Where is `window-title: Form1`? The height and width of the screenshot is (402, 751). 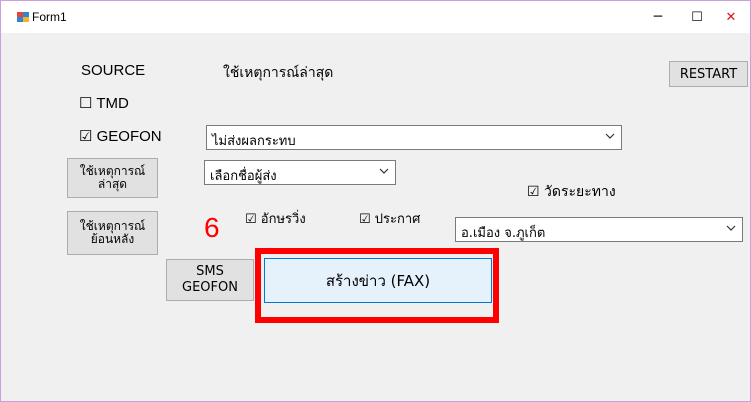 window-title: Form1 is located at coordinates (49, 17).